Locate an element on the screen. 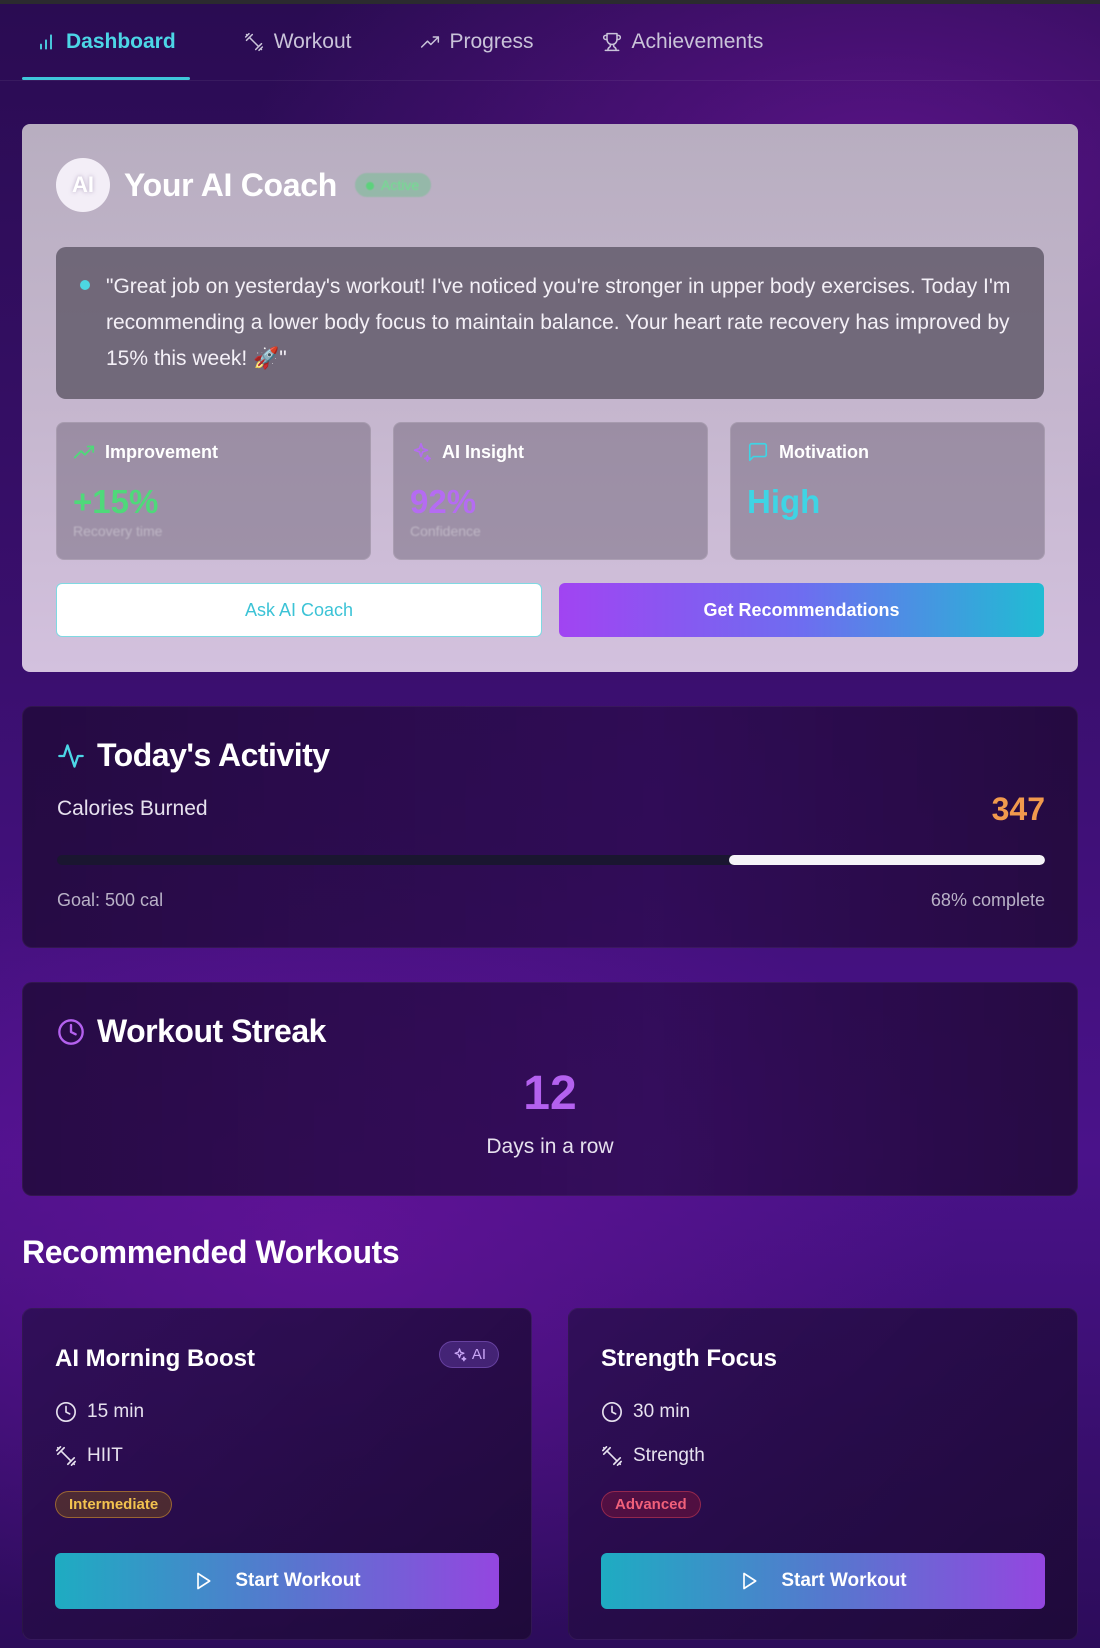  type-text: Strength is located at coordinates (669, 1455).